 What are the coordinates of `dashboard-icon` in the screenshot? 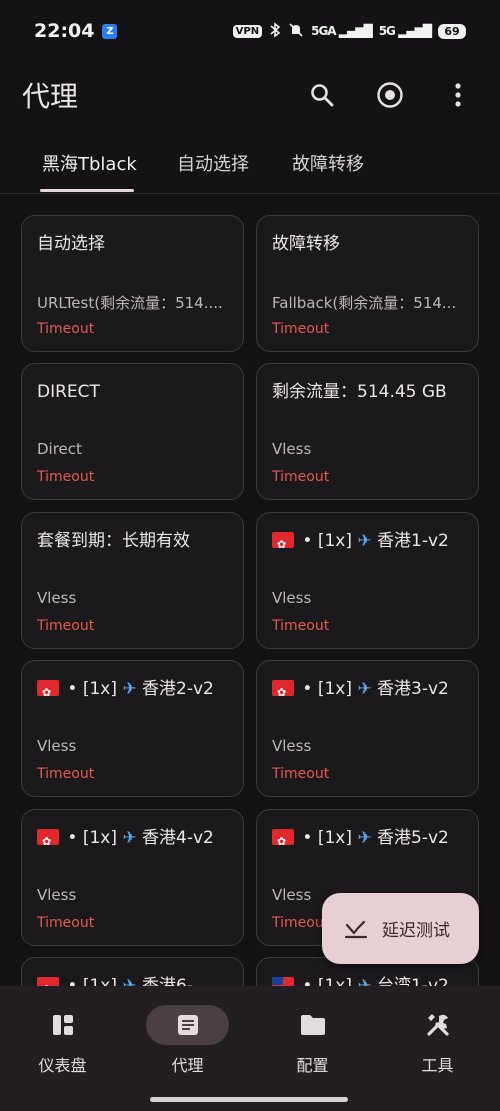 It's located at (62, 1025).